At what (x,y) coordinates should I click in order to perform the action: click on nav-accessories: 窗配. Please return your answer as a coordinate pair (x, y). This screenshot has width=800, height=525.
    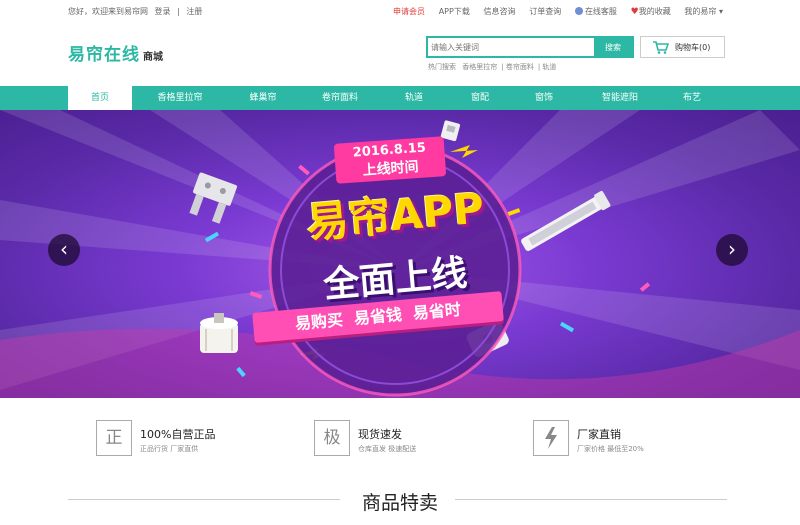
    Looking at the image, I should click on (480, 98).